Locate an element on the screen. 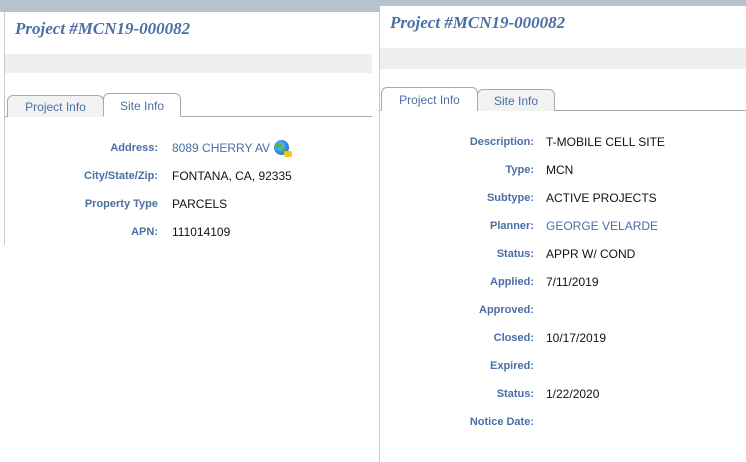 This screenshot has width=746, height=462. field-row-approved: Approved: is located at coordinates (563, 310).